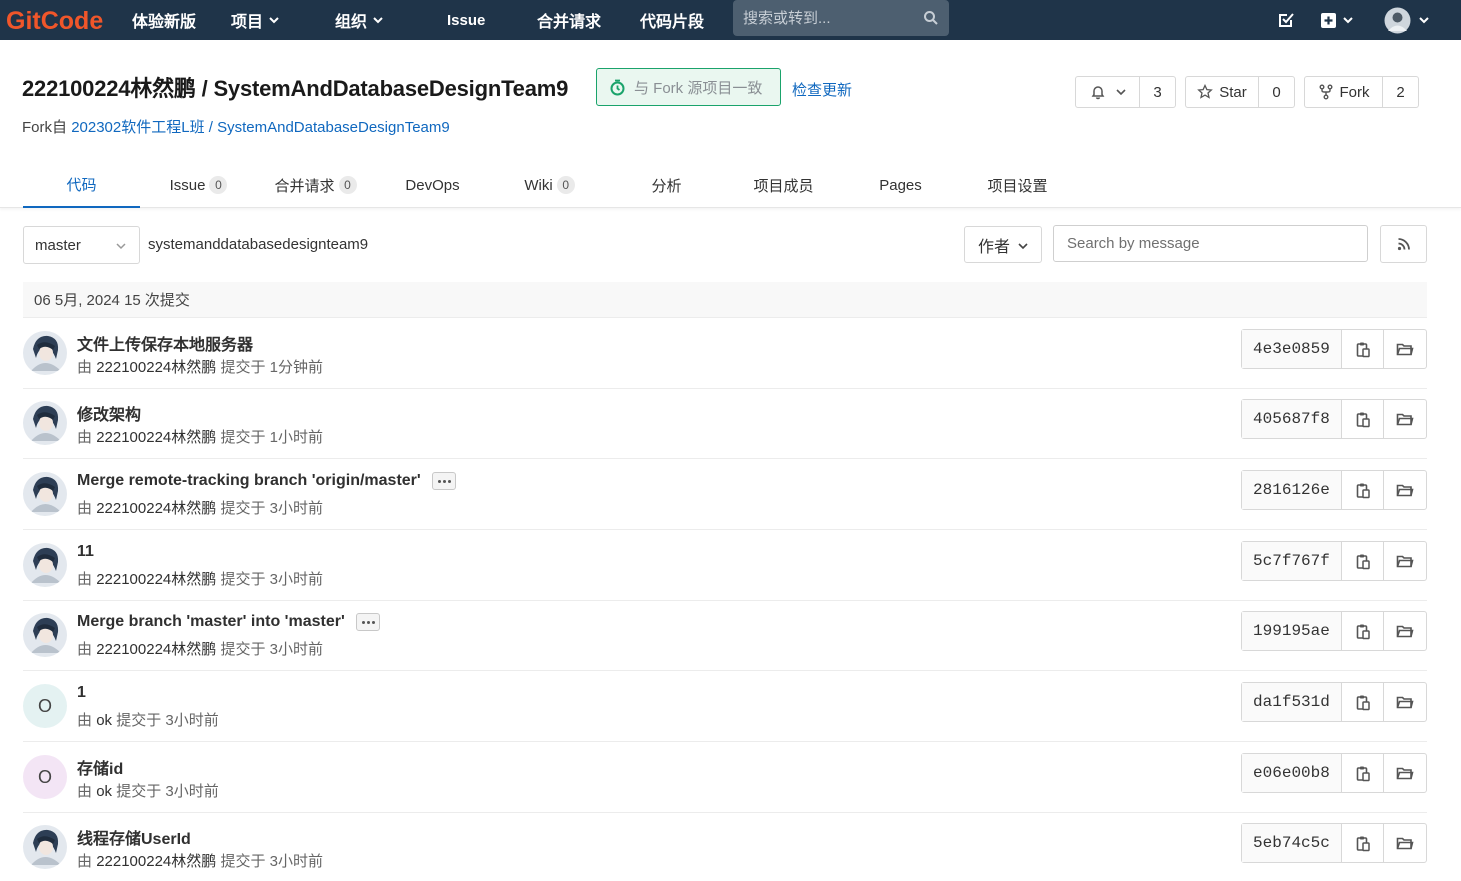 This screenshot has height=881, width=1461. What do you see at coordinates (1286, 20) in the screenshot?
I see `todo-button` at bounding box center [1286, 20].